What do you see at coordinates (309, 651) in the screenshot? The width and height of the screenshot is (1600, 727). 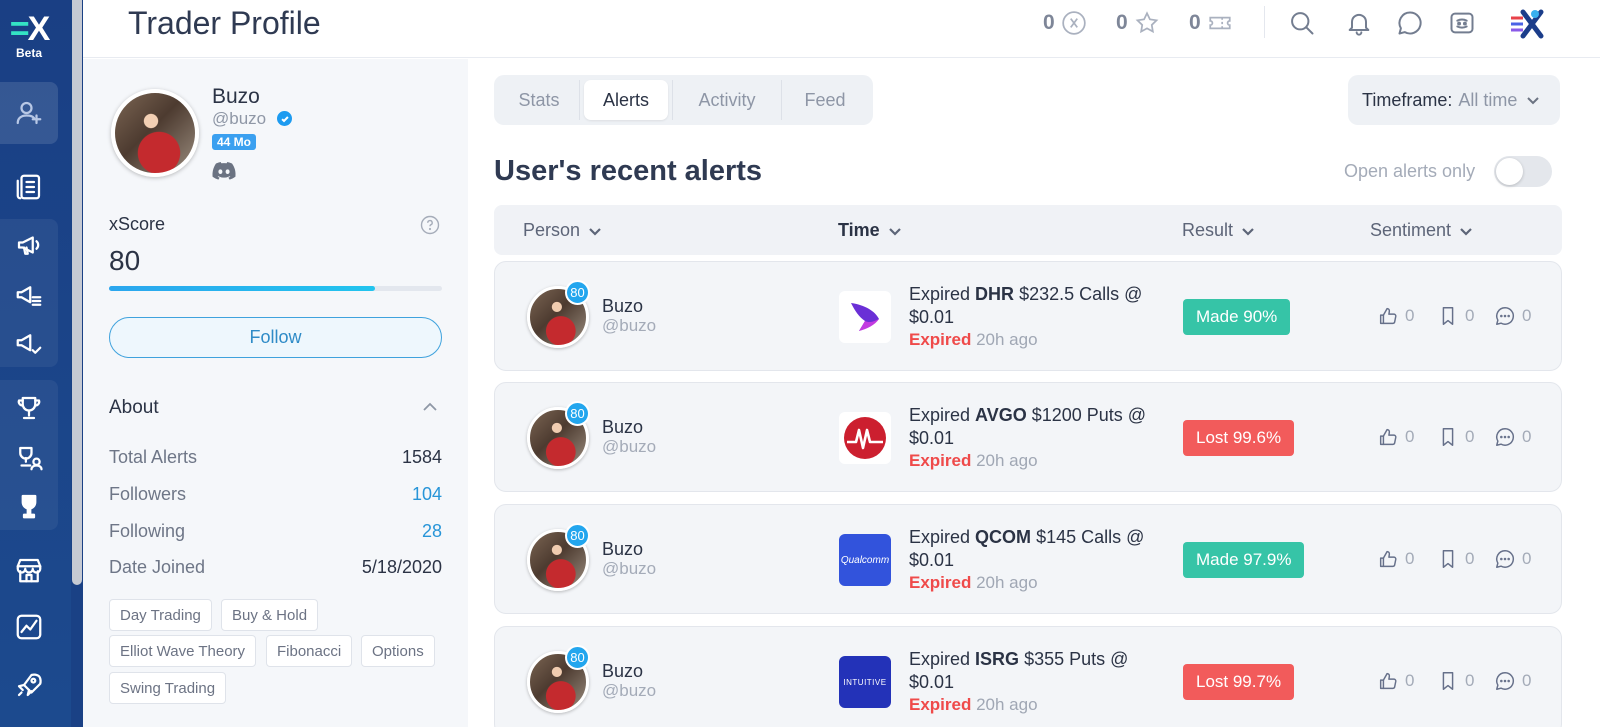 I see `tag: Fibonacci` at bounding box center [309, 651].